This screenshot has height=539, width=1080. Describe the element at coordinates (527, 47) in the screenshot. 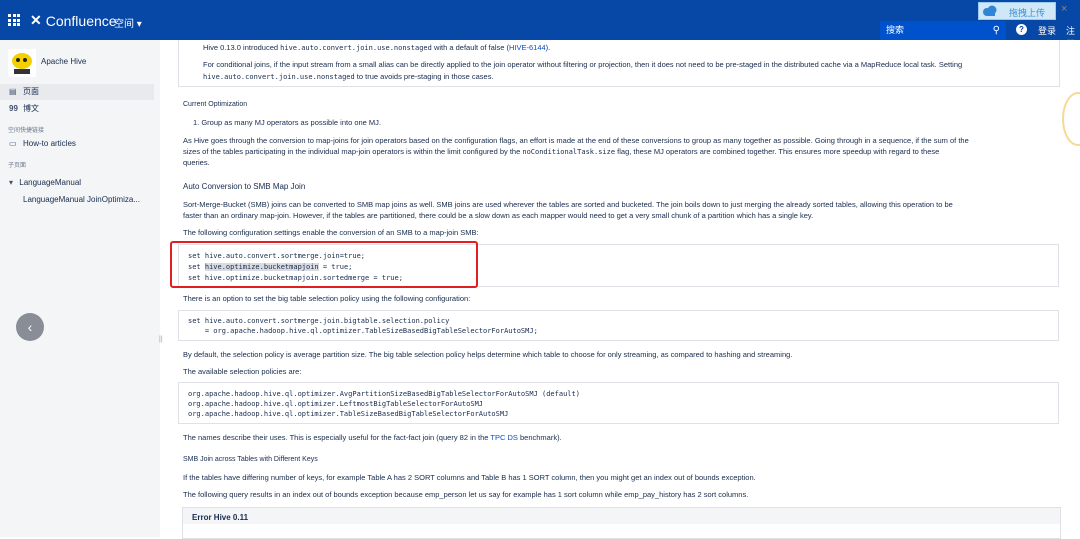

I see `hive-6144-link: HIVE-6144` at that location.